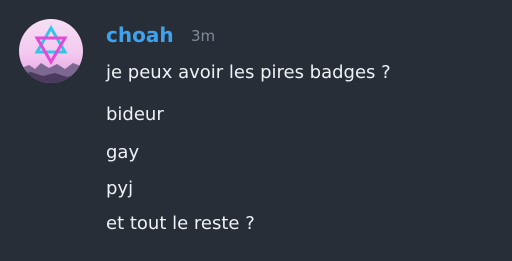 Image resolution: width=512 pixels, height=261 pixels. Describe the element at coordinates (180, 223) in the screenshot. I see `message-line: et tout le reste ?` at that location.